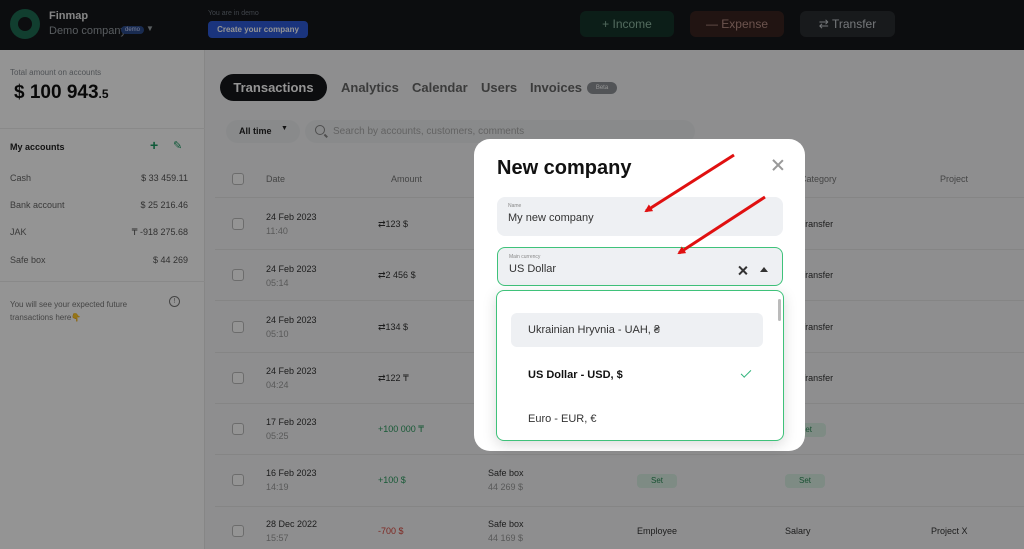 This screenshot has height=549, width=1024. I want to click on close-icon, so click(778, 165).